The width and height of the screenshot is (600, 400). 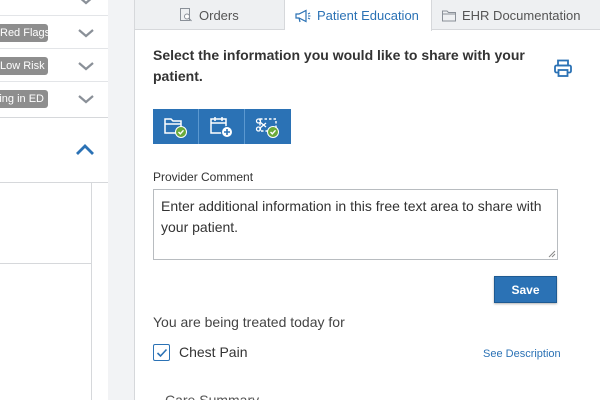 What do you see at coordinates (54, 8) in the screenshot?
I see `flag-row-hidden` at bounding box center [54, 8].